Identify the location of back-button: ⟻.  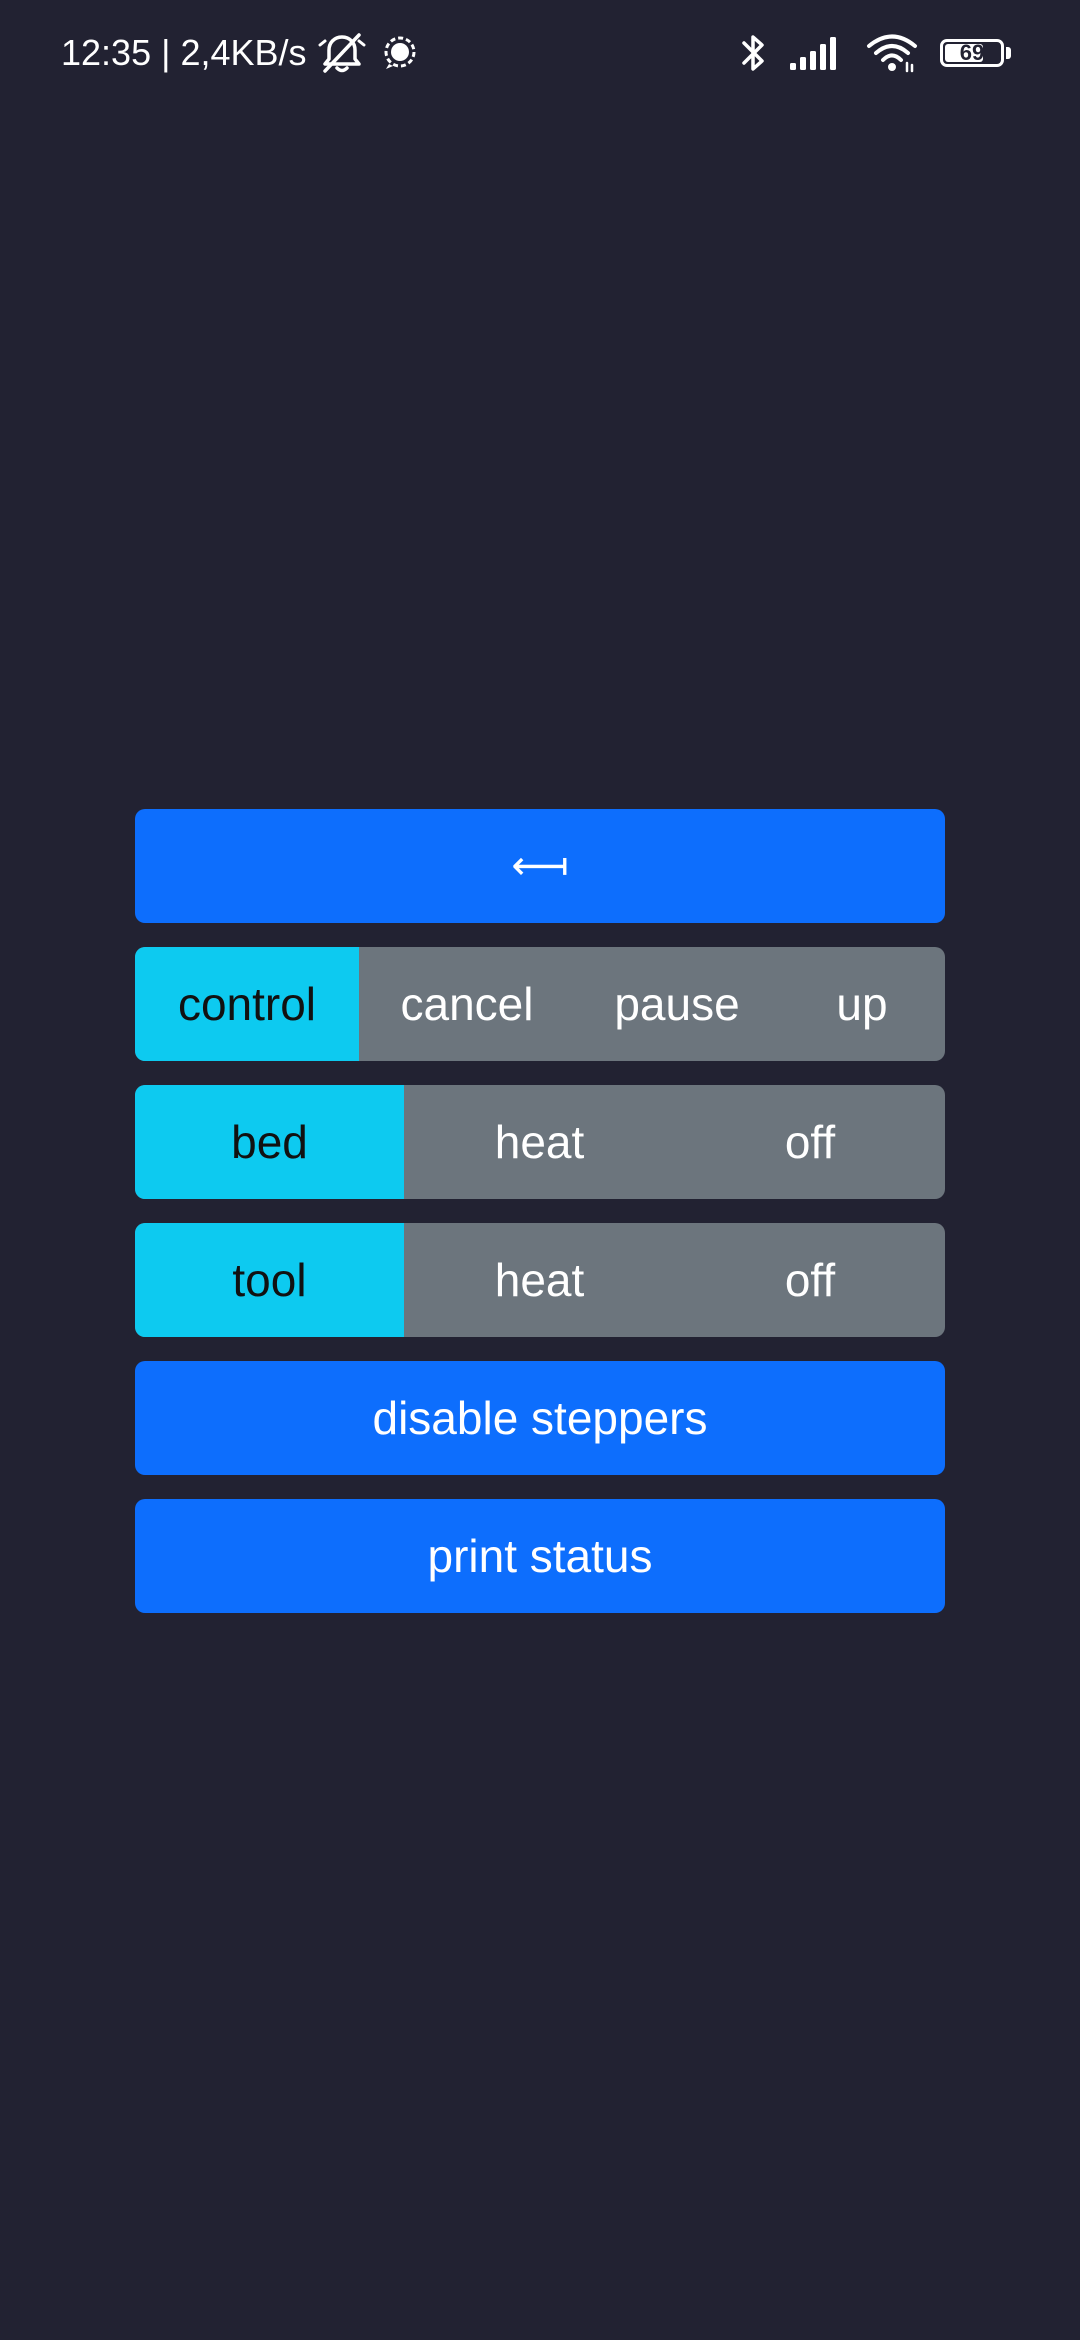
(540, 866).